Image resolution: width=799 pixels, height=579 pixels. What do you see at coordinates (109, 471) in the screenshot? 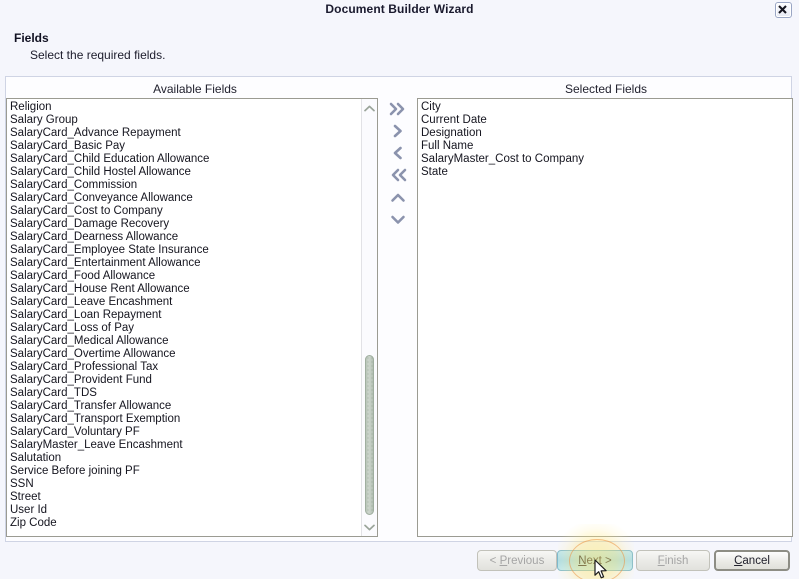
I see `list-item: Service Before joining PF` at bounding box center [109, 471].